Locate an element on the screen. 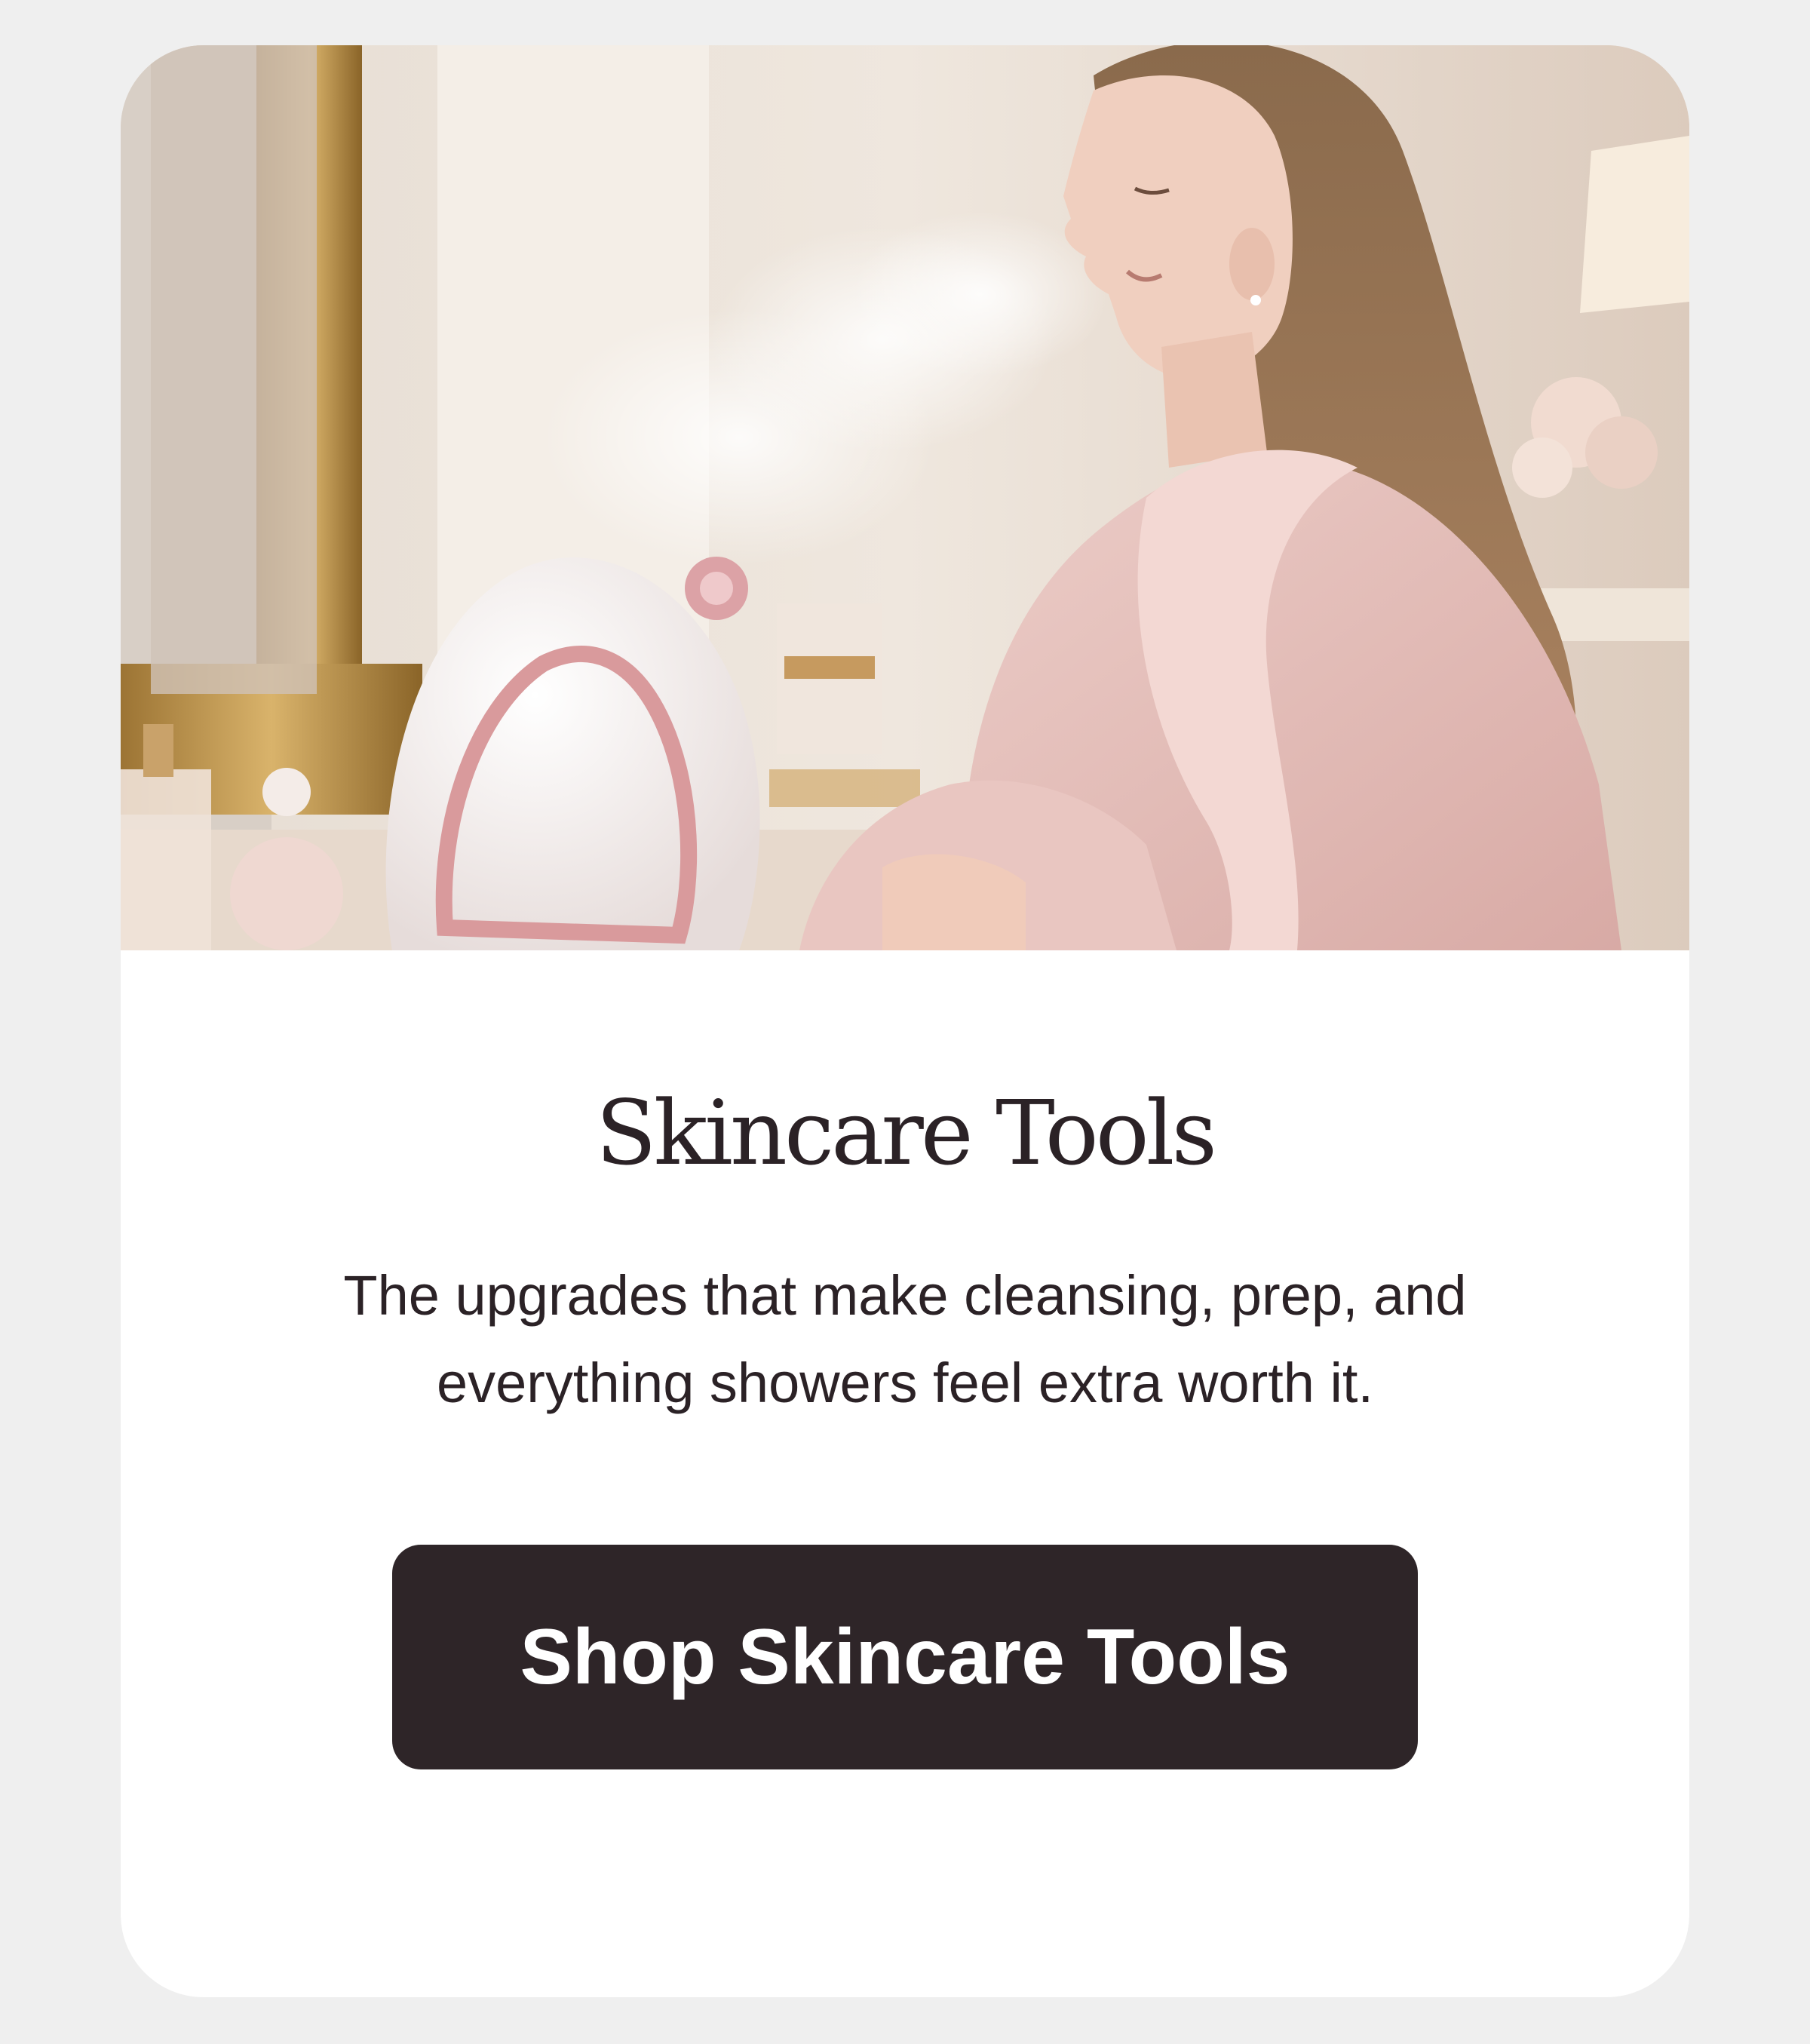 This screenshot has height=2044, width=1810. section-title: Skincare Tools is located at coordinates (906, 1133).